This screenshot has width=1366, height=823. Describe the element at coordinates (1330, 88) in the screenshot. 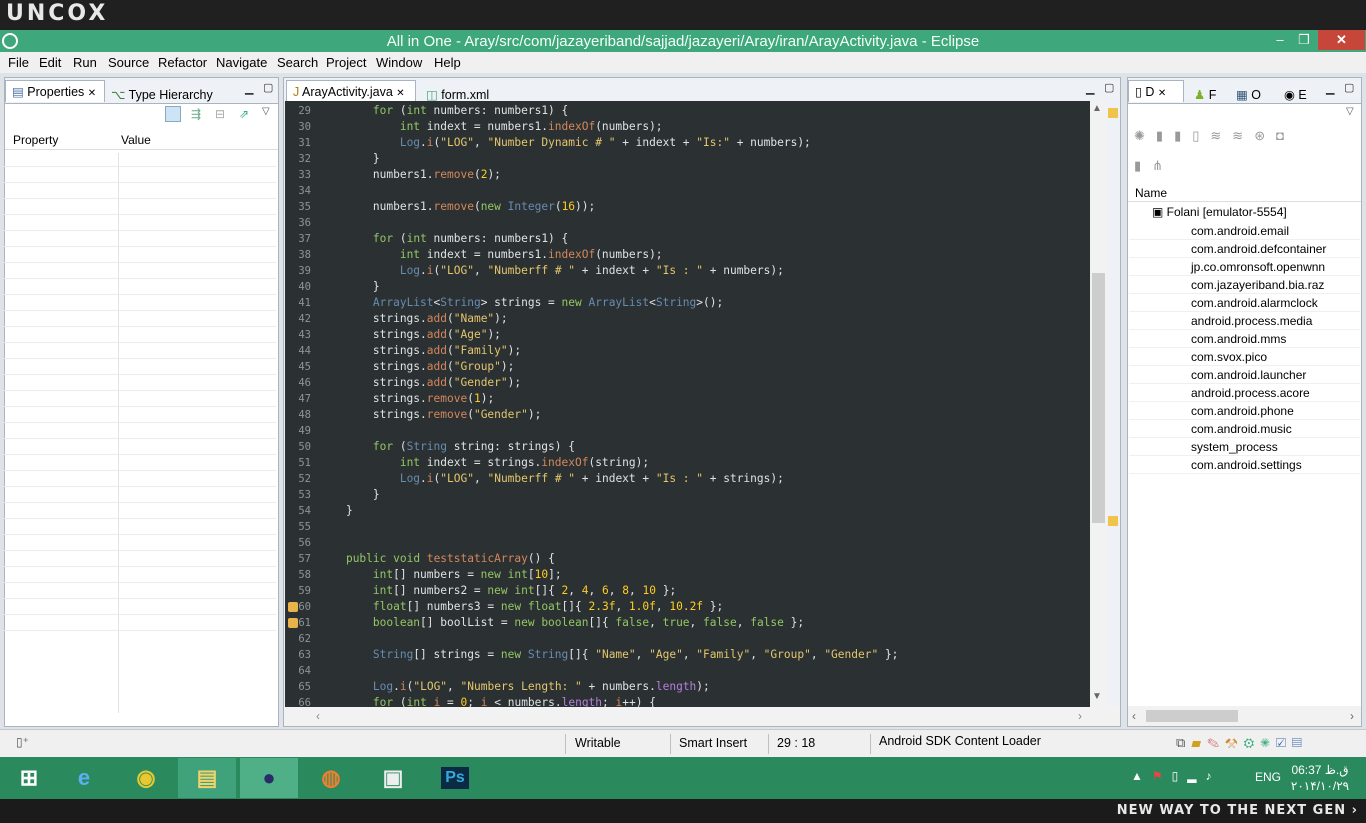

I see `minimize-view-icon: ▁` at that location.